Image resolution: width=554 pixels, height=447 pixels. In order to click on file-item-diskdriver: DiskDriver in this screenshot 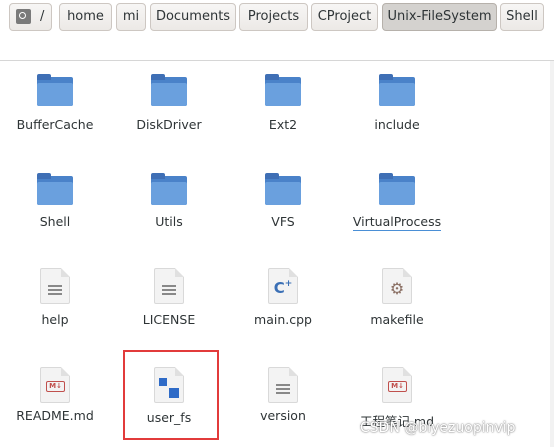, I will do `click(169, 104)`.